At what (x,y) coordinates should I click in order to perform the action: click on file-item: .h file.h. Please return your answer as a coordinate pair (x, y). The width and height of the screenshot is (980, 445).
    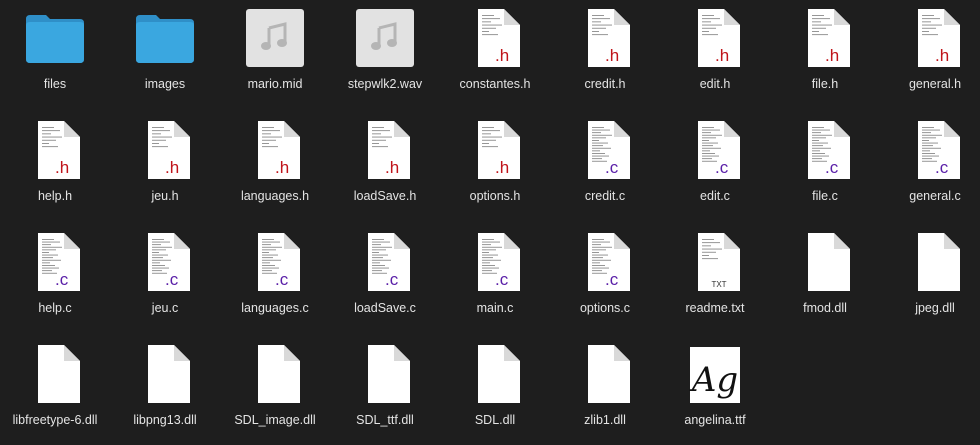
    Looking at the image, I should click on (825, 55).